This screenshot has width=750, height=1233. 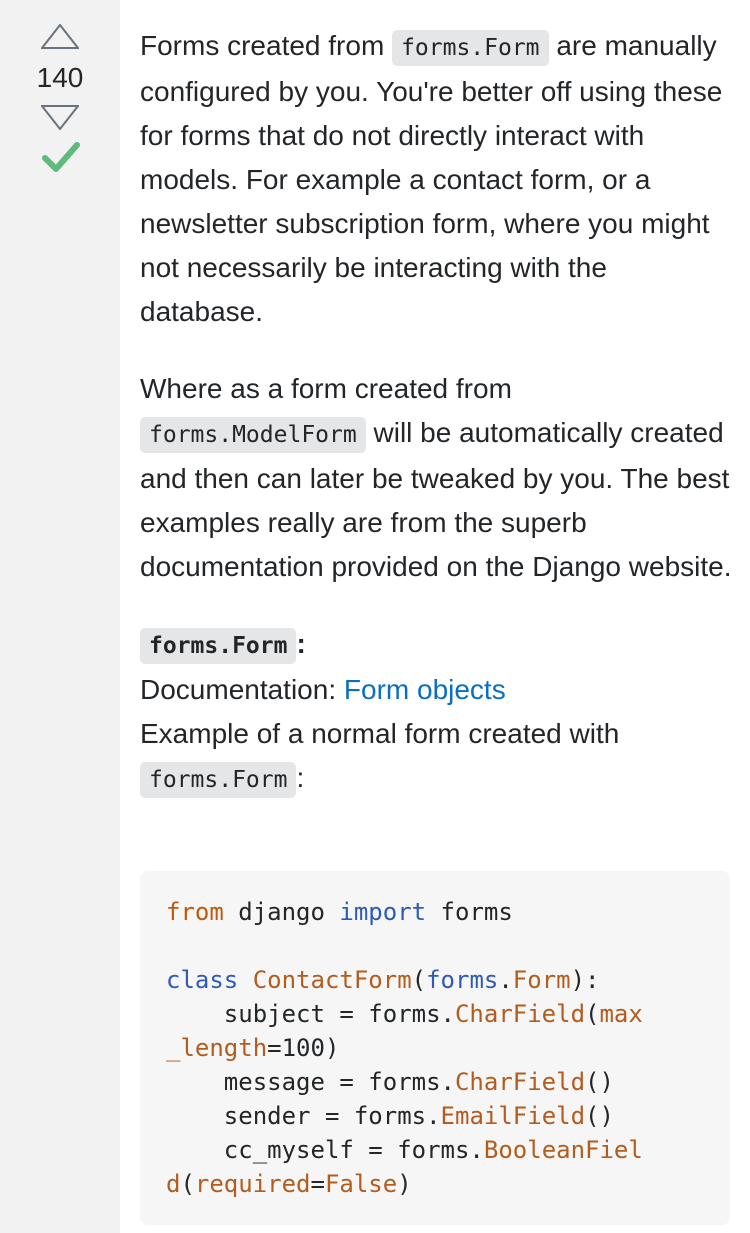 What do you see at coordinates (310, 1082) in the screenshot?
I see `code-token: message = forms.` at bounding box center [310, 1082].